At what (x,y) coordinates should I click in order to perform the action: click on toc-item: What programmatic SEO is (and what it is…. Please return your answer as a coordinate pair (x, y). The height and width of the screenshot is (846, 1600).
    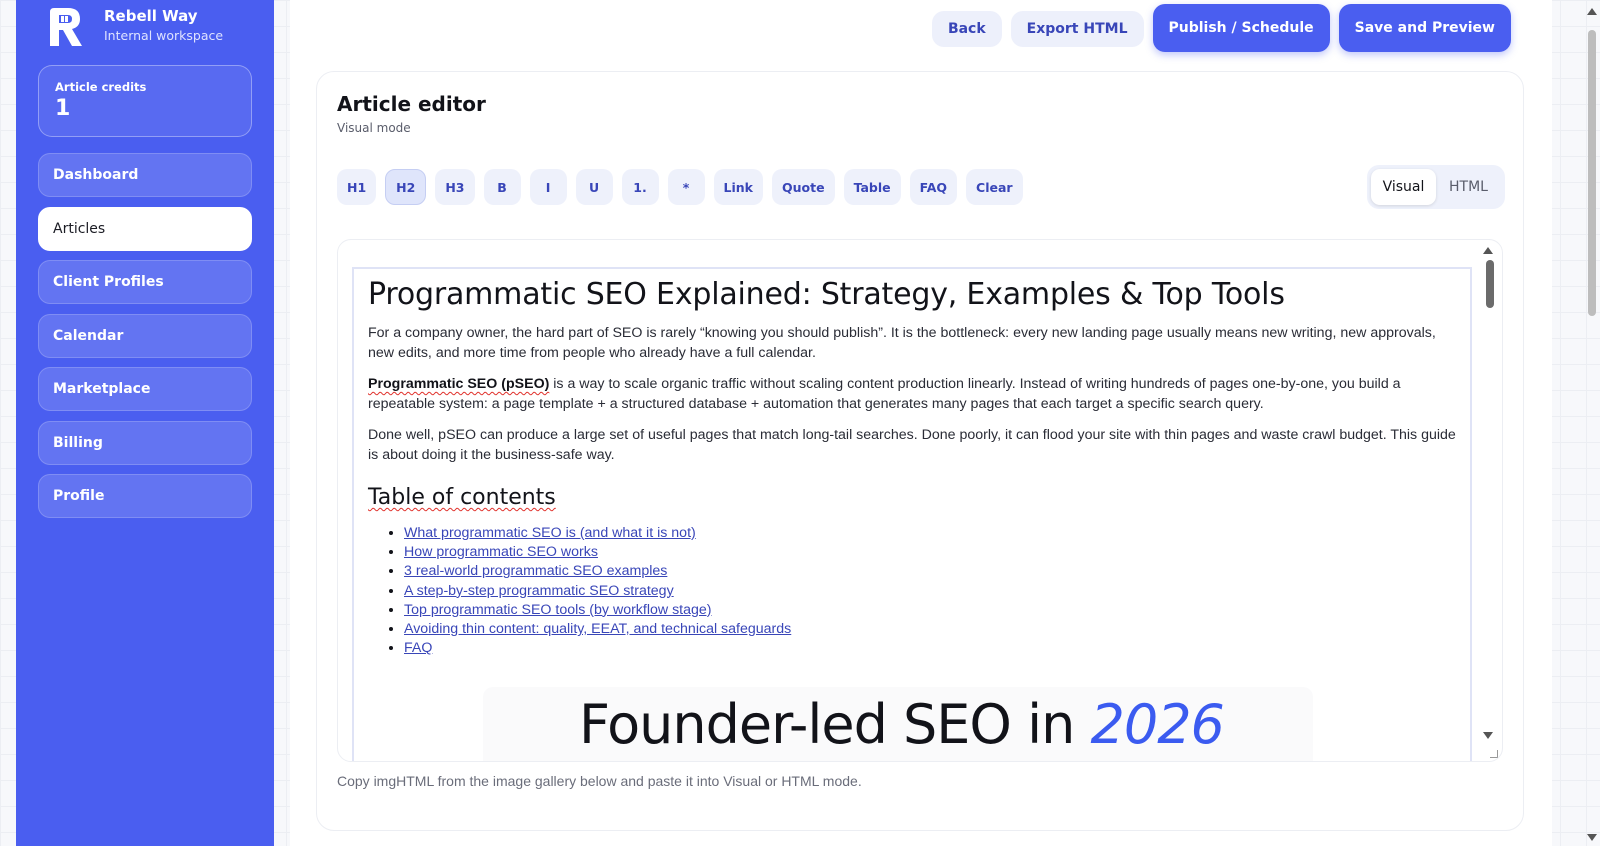
    Looking at the image, I should click on (930, 533).